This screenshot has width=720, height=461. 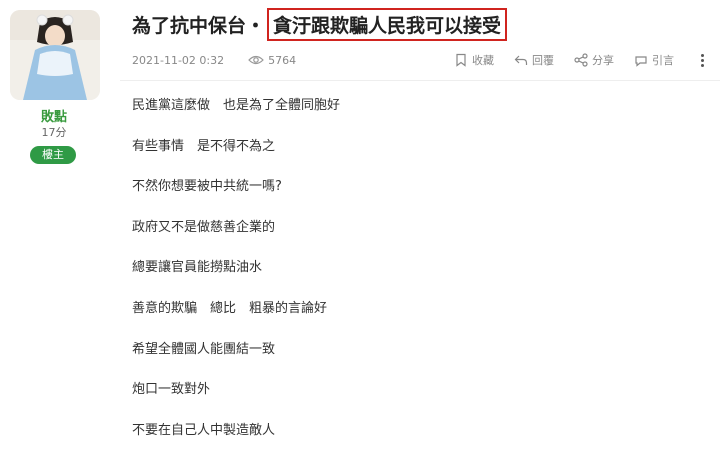 I want to click on content-line: 善意的欺騙 總比 粗暴的言論好, so click(x=230, y=308).